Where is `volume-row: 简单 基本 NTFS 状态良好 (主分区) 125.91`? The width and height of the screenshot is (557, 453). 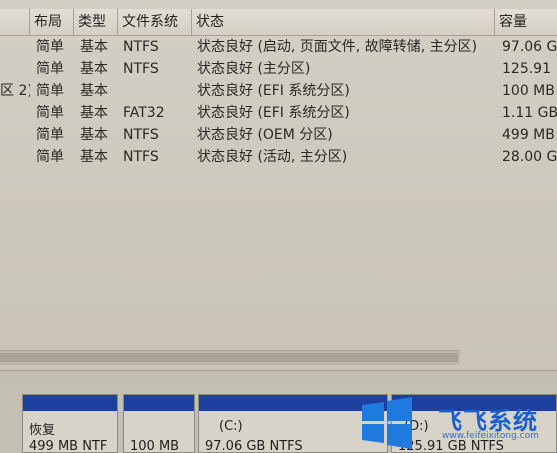
volume-row: 简单 基本 NTFS 状态良好 (主分区) 125.91 is located at coordinates (278, 69).